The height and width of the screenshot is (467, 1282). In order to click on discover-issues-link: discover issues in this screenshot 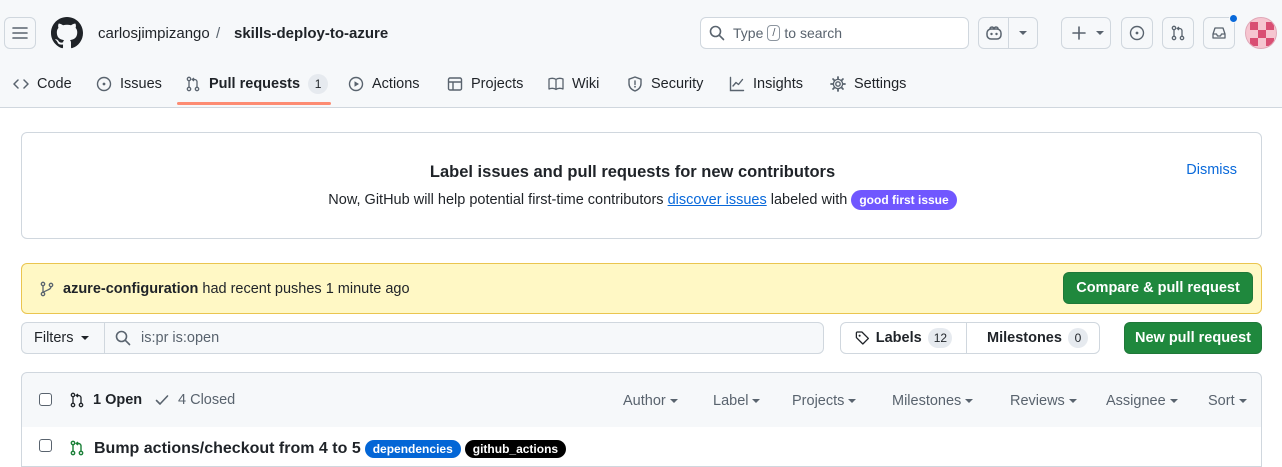, I will do `click(717, 200)`.